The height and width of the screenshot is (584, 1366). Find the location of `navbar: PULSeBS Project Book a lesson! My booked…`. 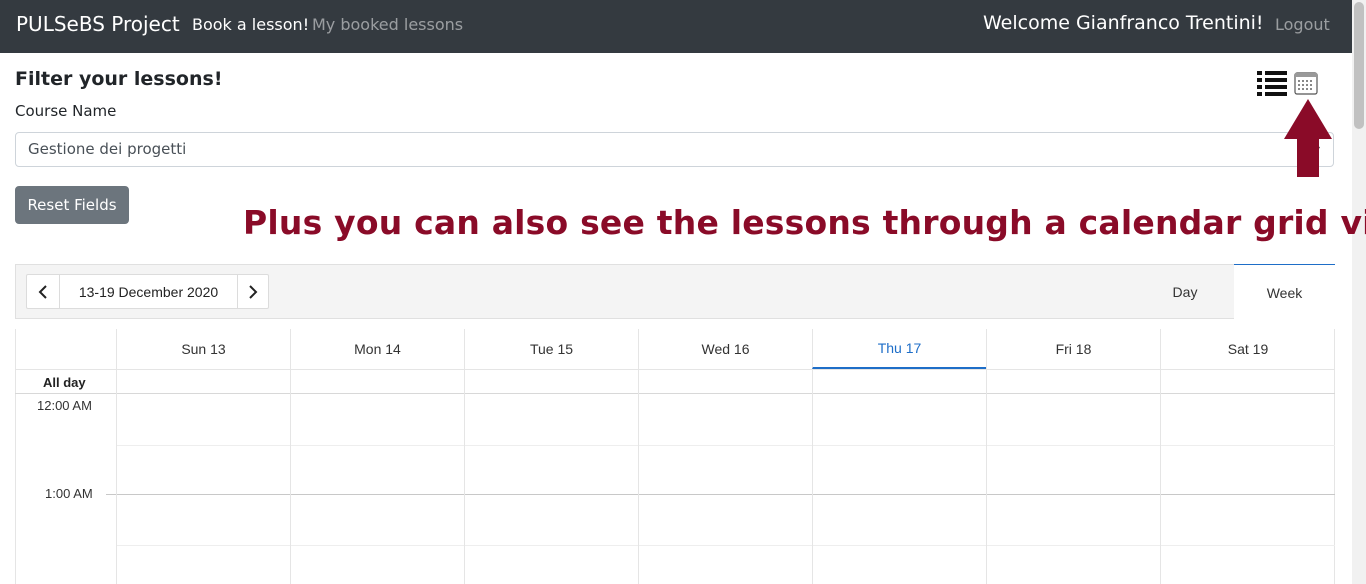

navbar: PULSeBS Project Book a lesson! My booked… is located at coordinates (676, 26).